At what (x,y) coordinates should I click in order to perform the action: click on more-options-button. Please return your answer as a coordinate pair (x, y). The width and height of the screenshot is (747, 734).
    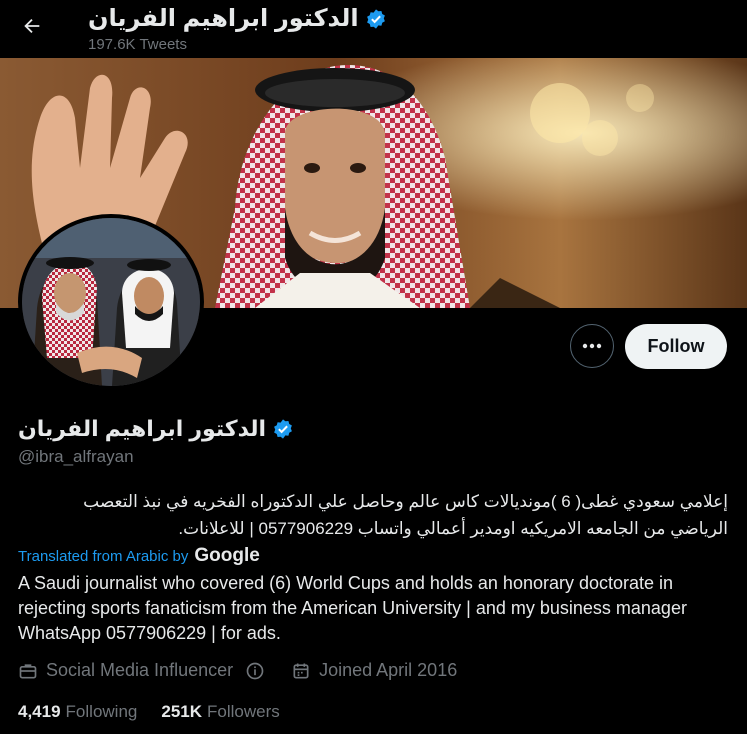
    Looking at the image, I should click on (592, 346).